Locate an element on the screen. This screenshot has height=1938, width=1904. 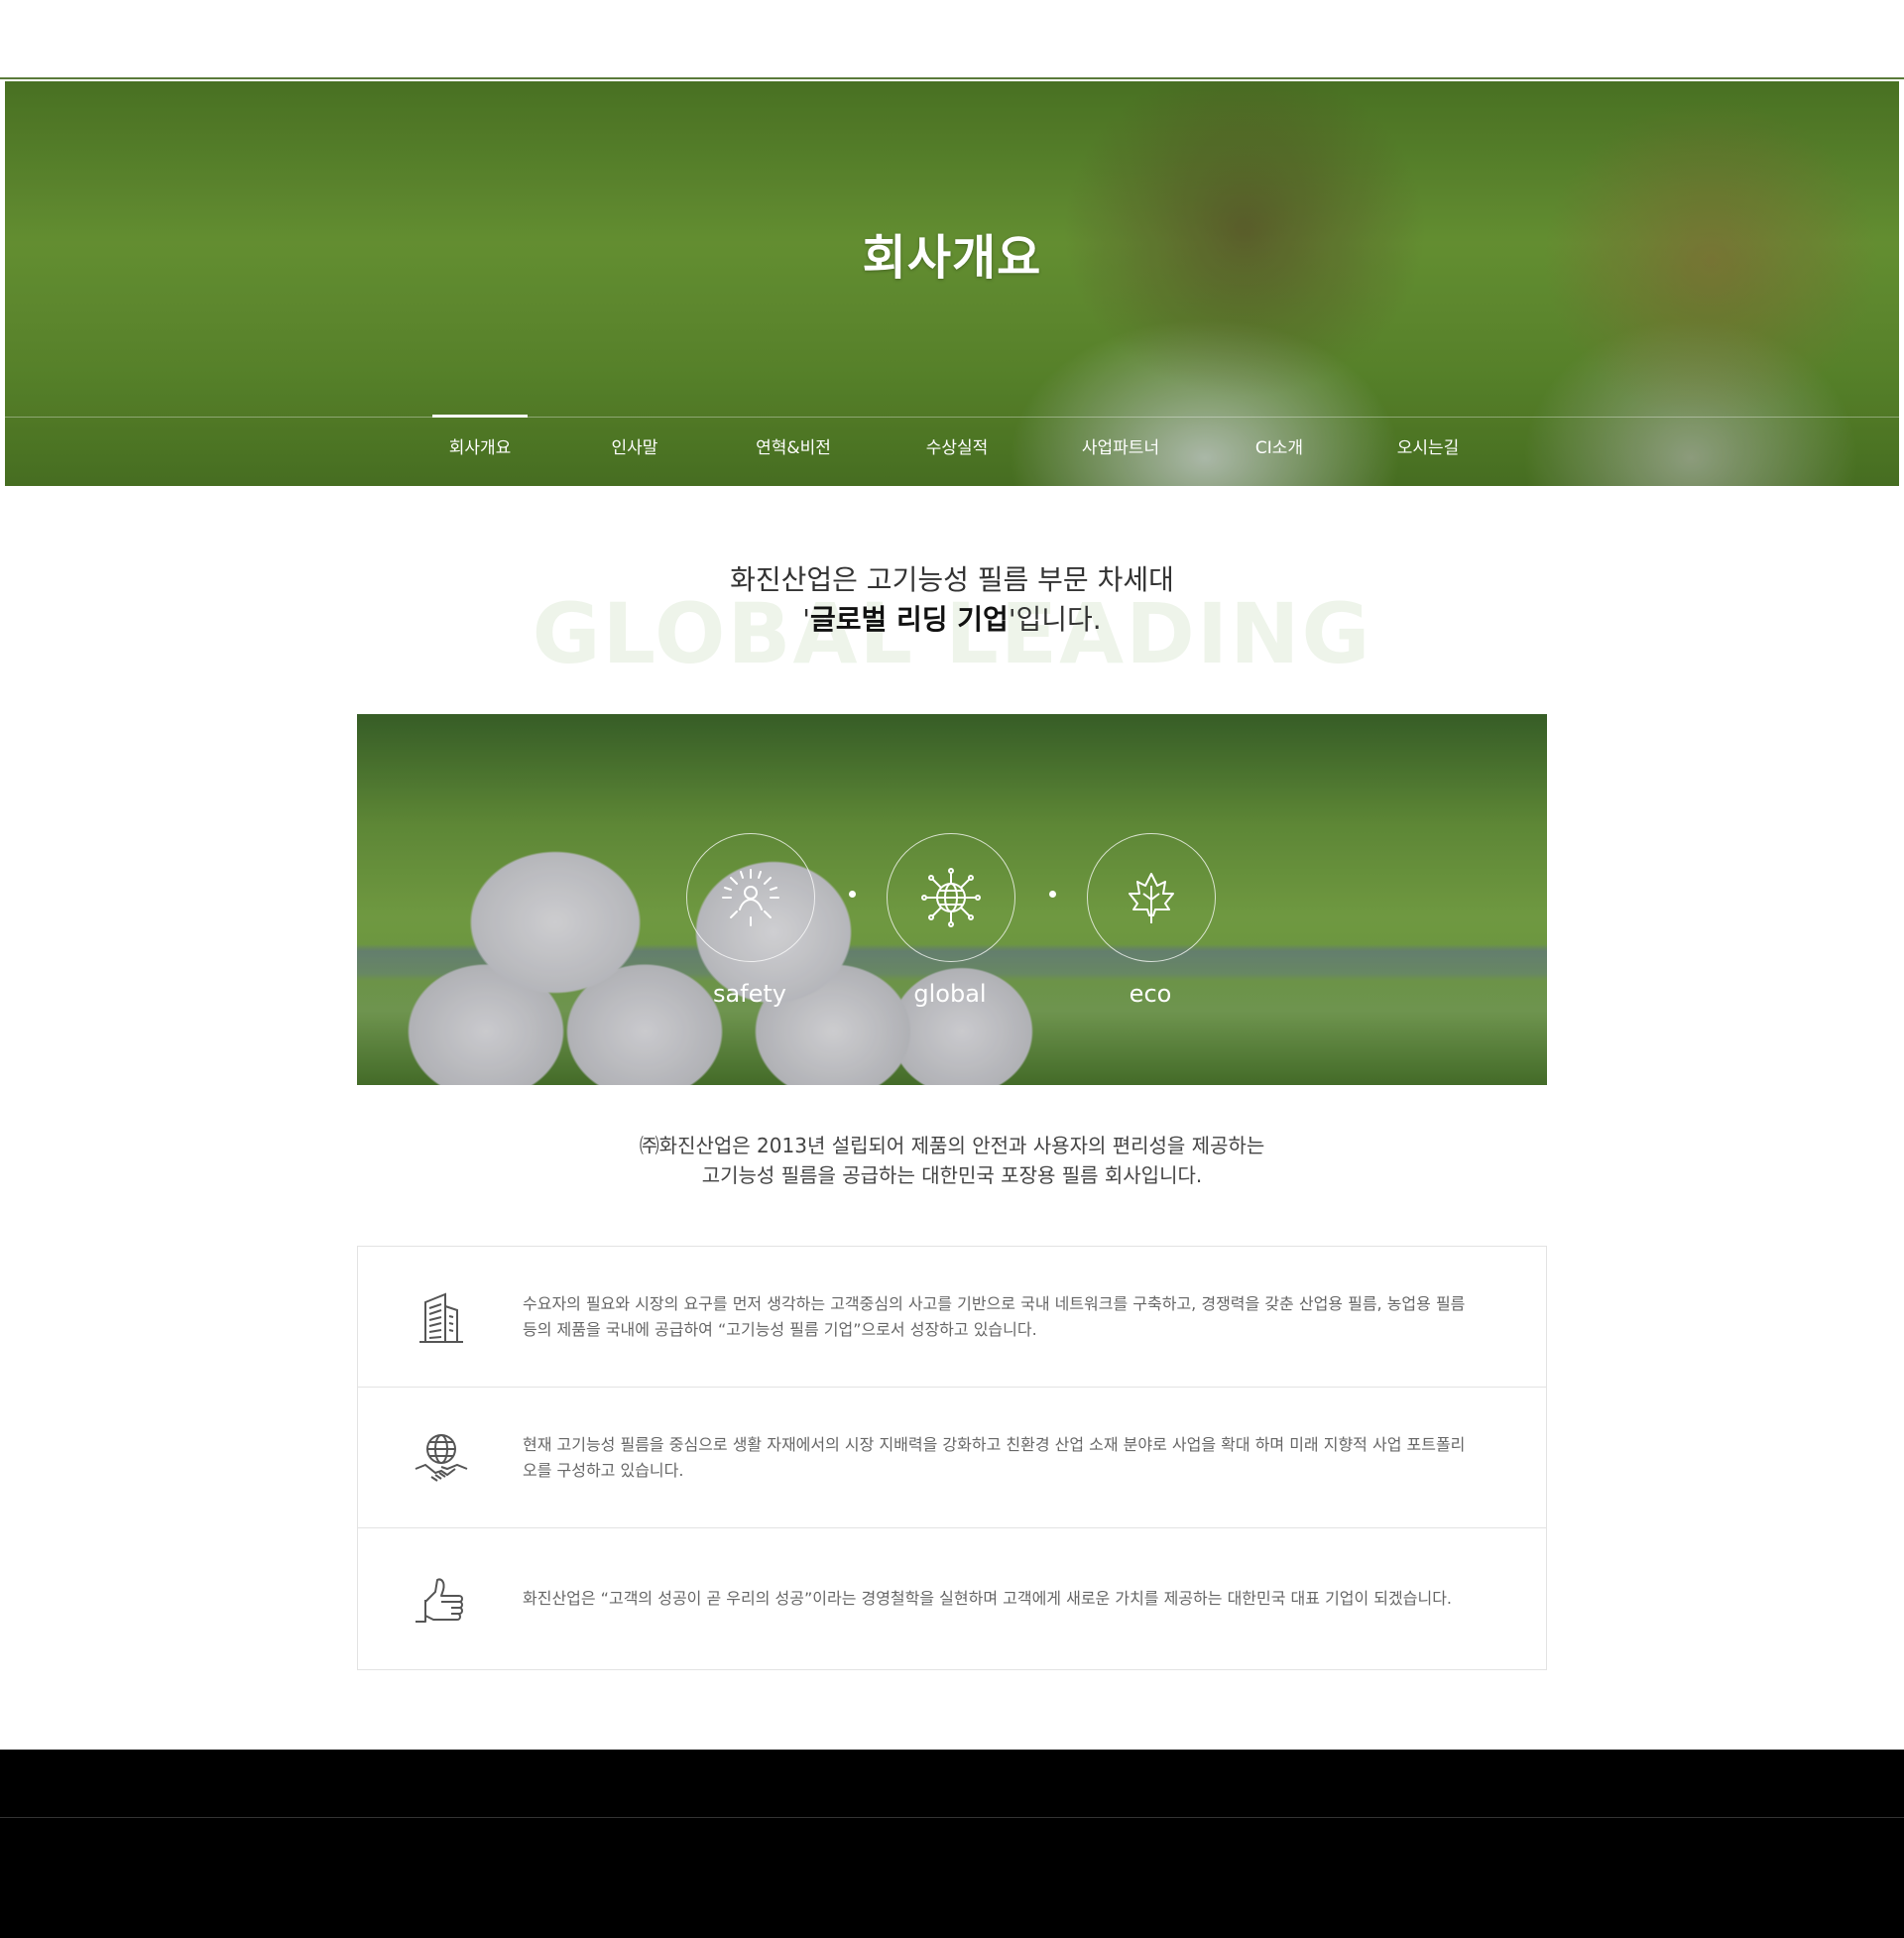
tab-greeting: 인사말 is located at coordinates (634, 452).